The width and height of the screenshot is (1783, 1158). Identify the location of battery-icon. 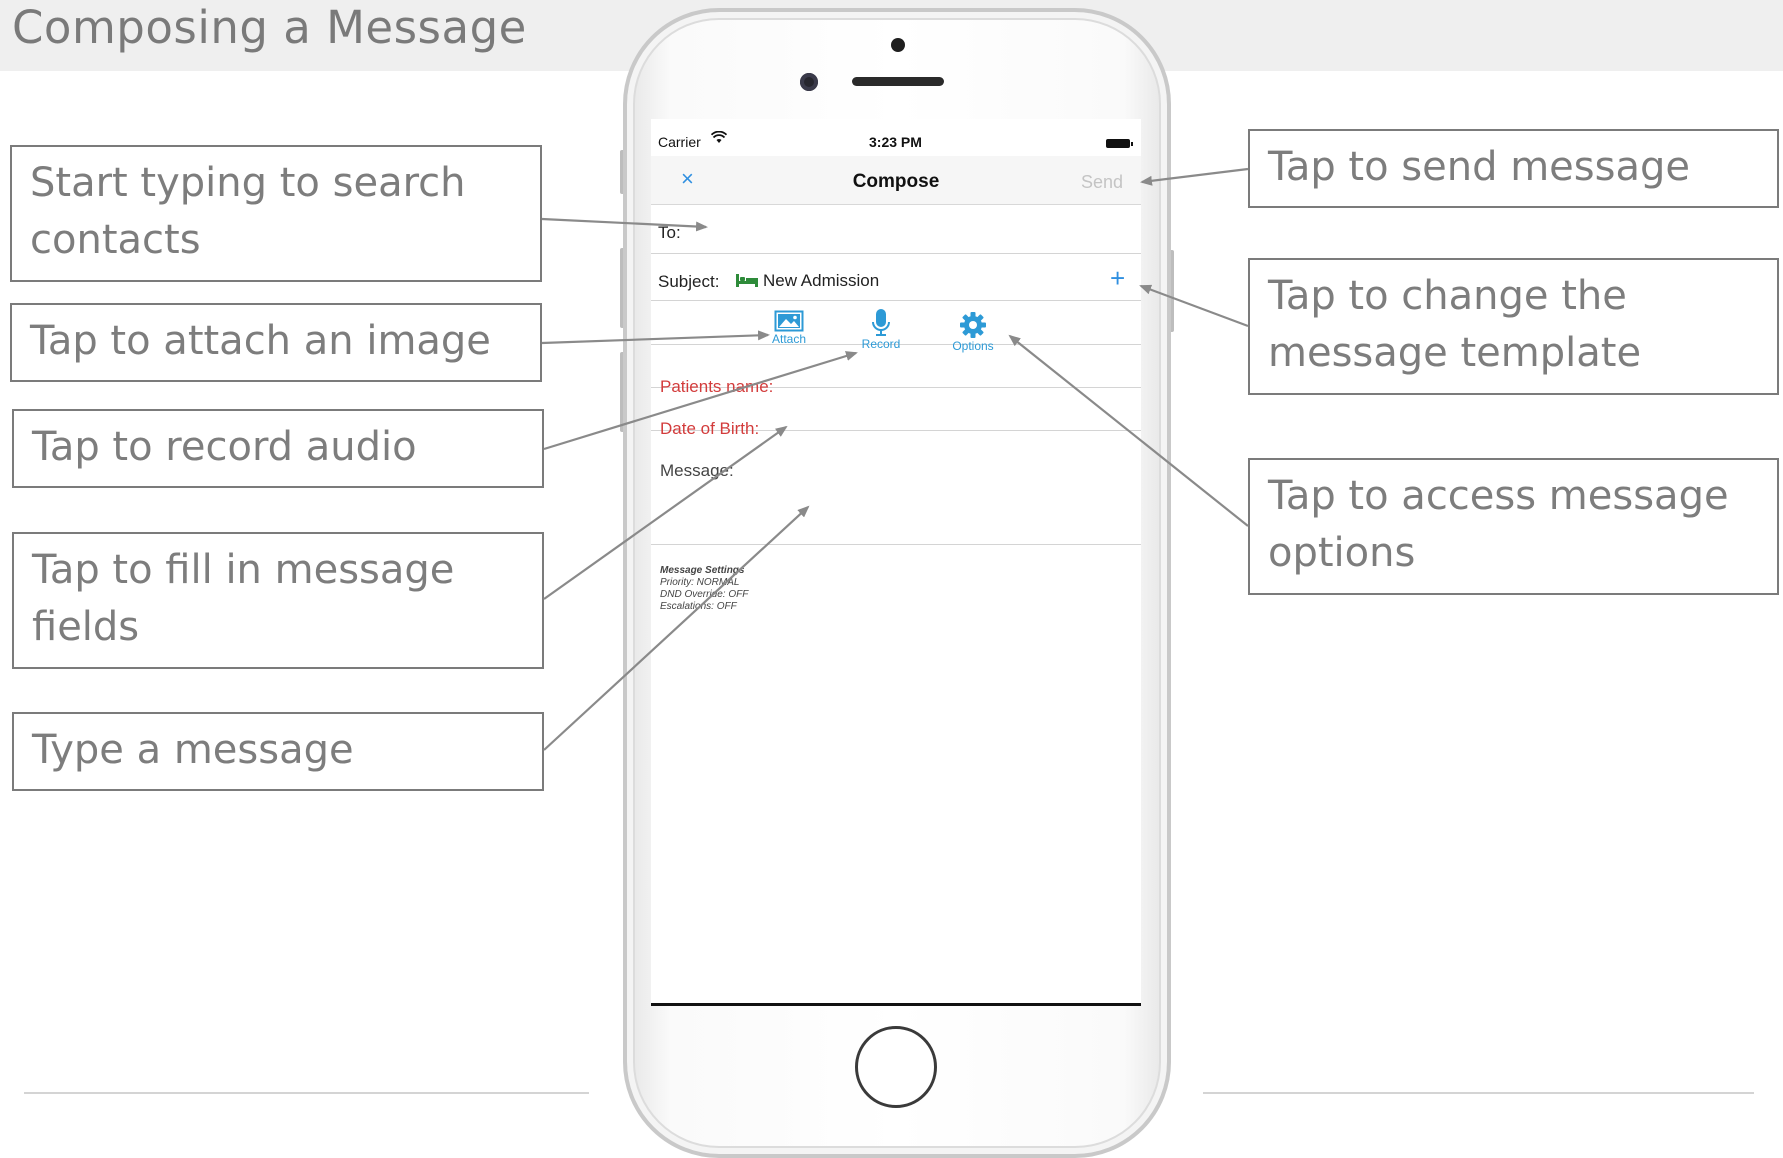
(1119, 143).